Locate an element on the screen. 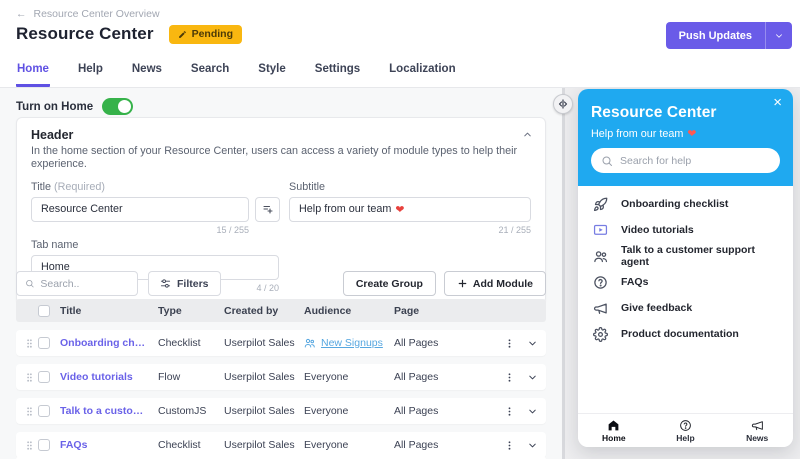 The width and height of the screenshot is (800, 459). rocket-icon is located at coordinates (600, 204).